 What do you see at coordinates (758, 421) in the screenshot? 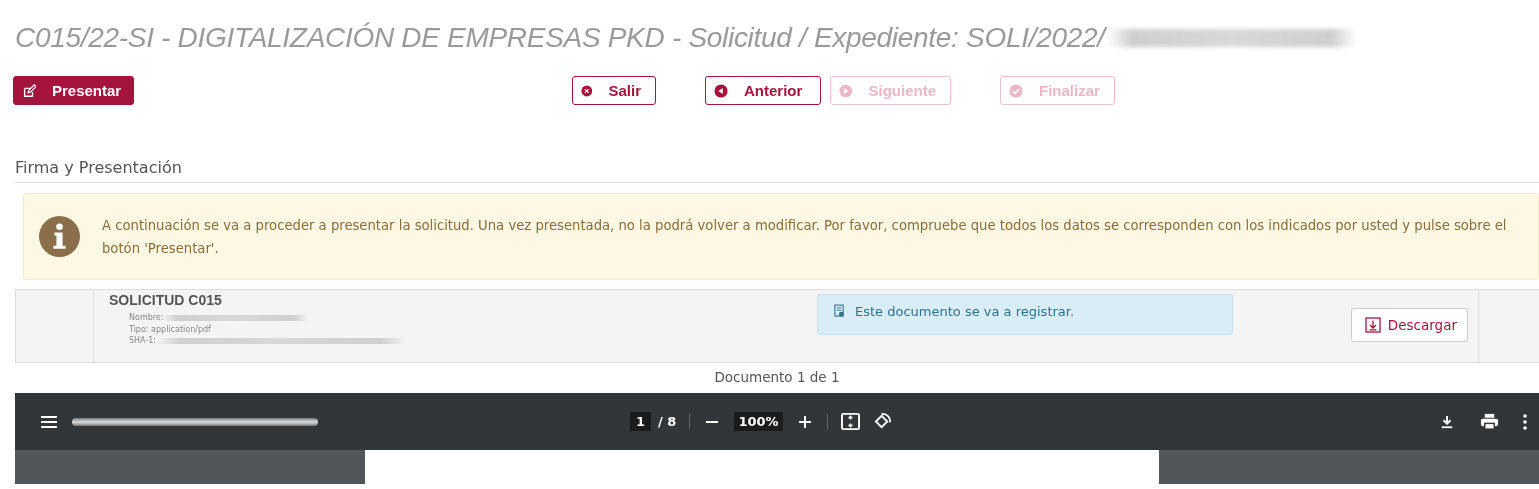
I see `zoom-field: 100%` at bounding box center [758, 421].